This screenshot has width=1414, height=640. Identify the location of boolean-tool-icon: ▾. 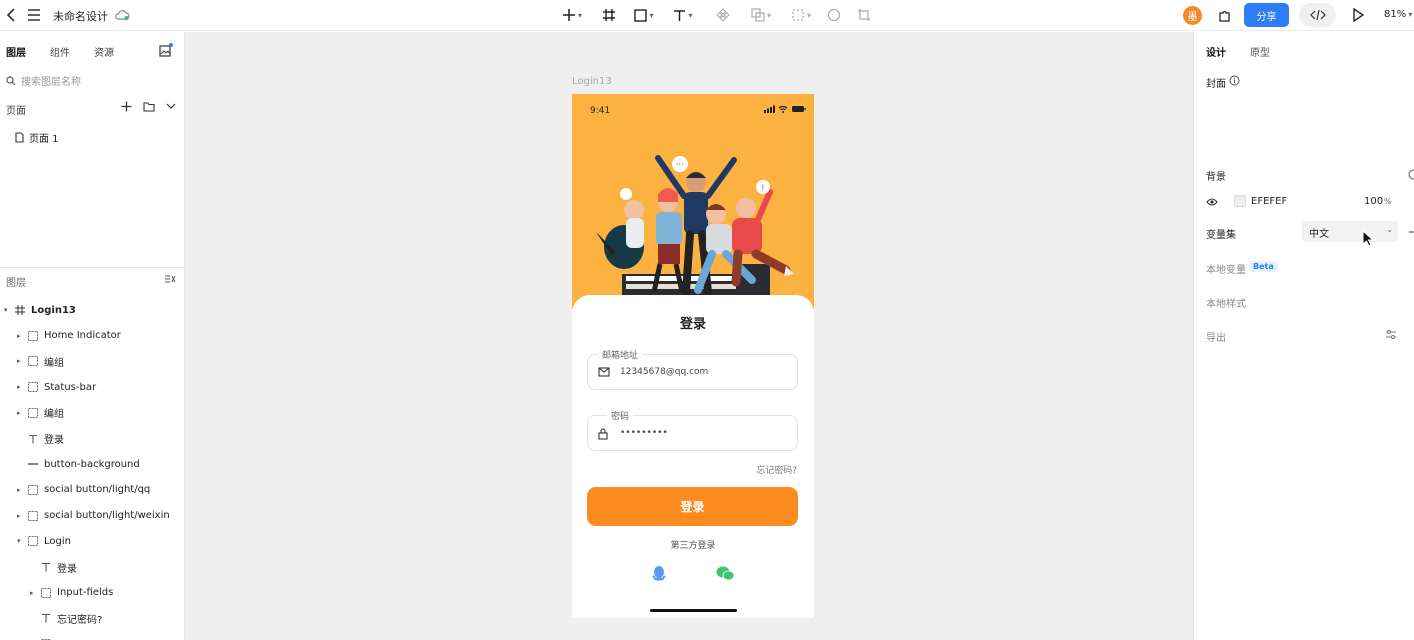
(761, 15).